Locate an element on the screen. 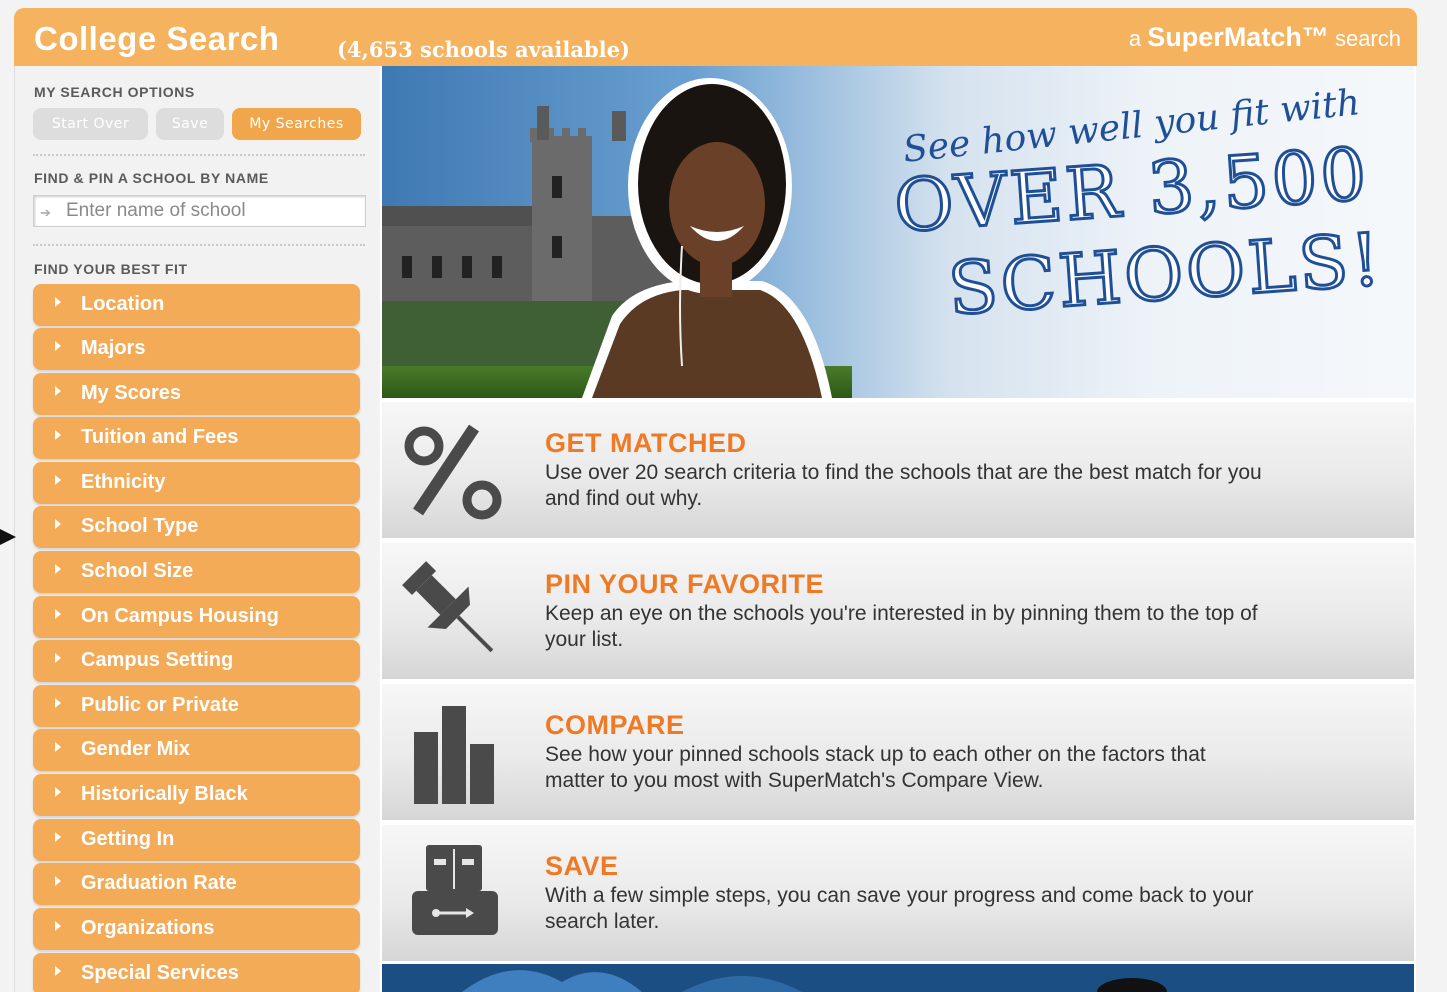  find-pin-heading: FIND & PIN A SCHOOL BY NAME is located at coordinates (151, 178).